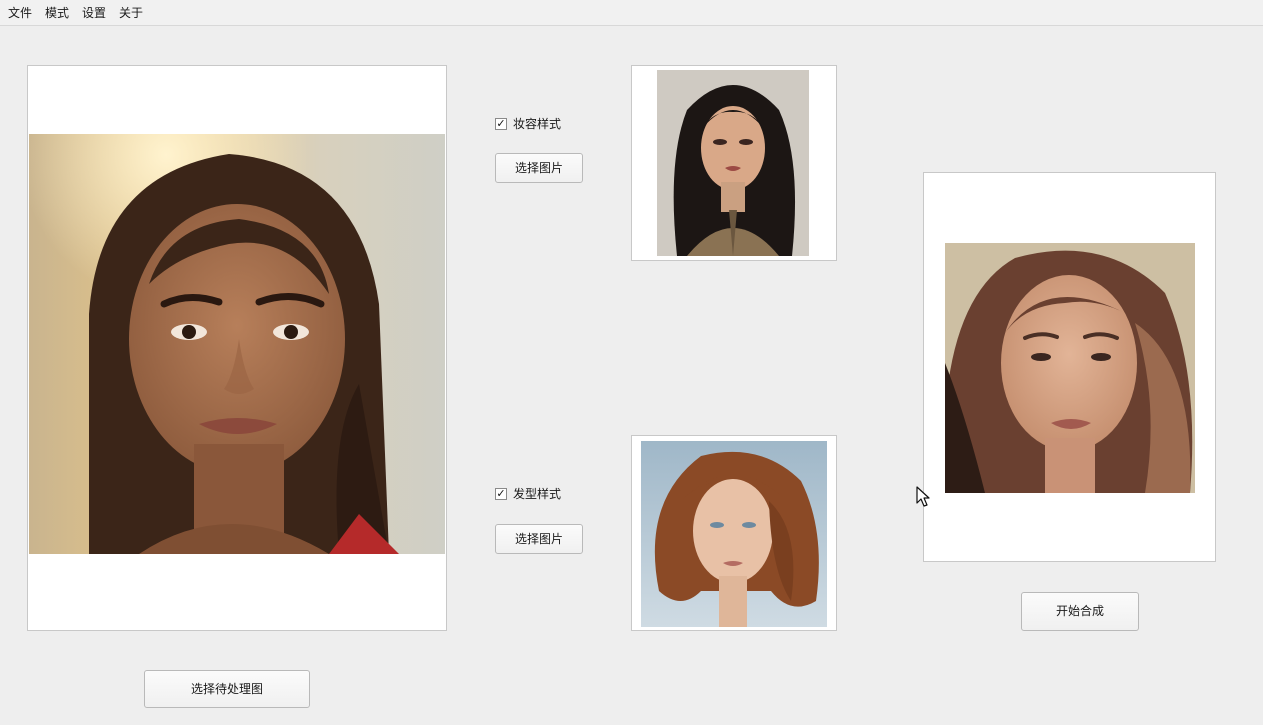 The height and width of the screenshot is (725, 1263). I want to click on hairstyle-checkbox: ✓, so click(501, 494).